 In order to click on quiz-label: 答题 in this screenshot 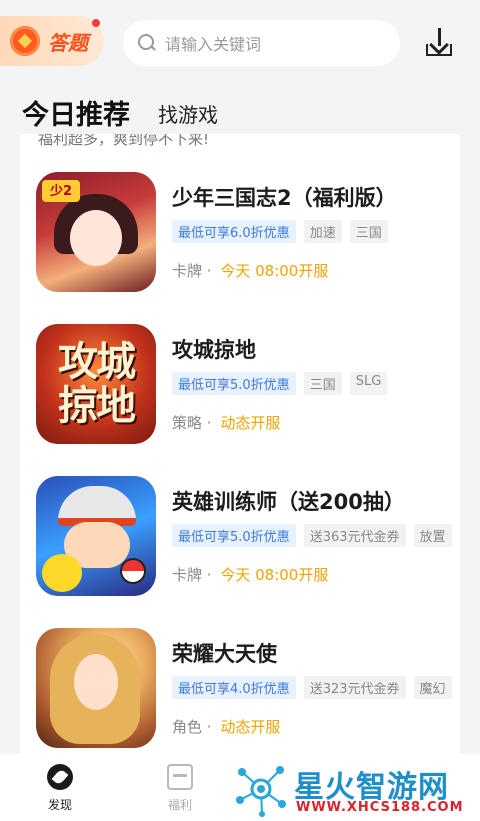, I will do `click(68, 42)`.